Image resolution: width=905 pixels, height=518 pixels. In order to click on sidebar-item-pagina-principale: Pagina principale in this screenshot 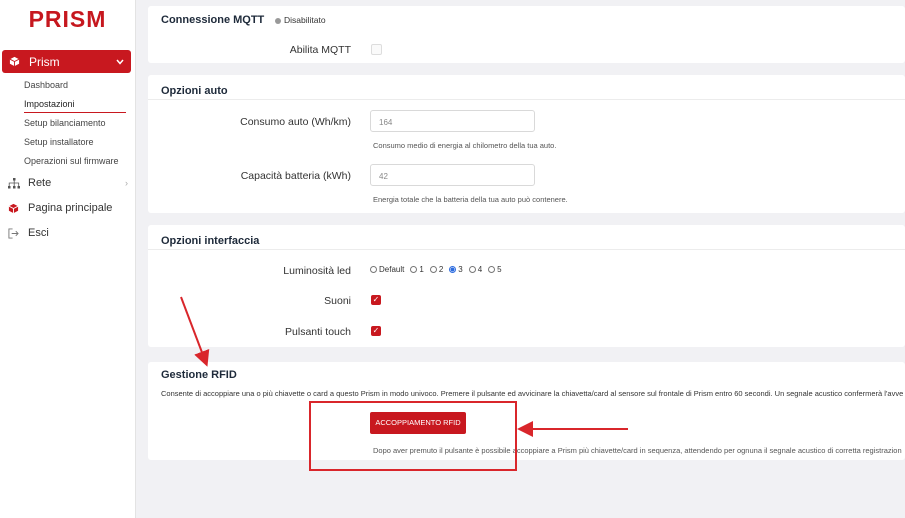, I will do `click(68, 208)`.